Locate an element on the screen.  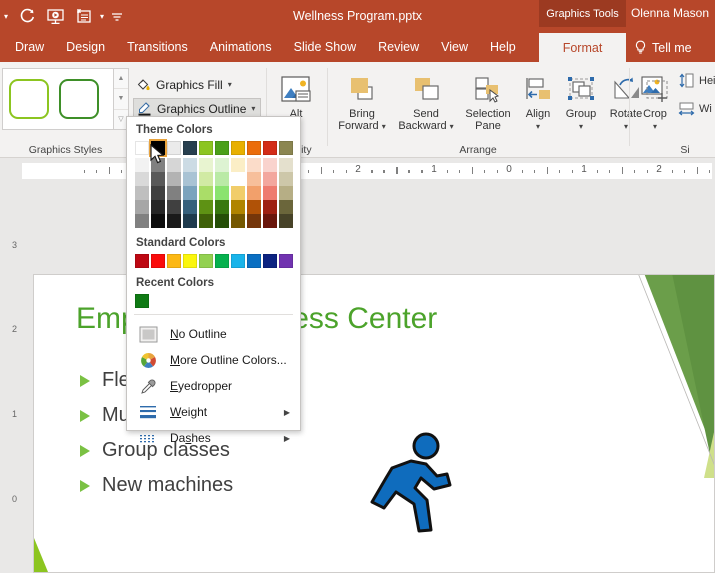
horizontal-ruler: 621012 is located at coordinates (357, 171).